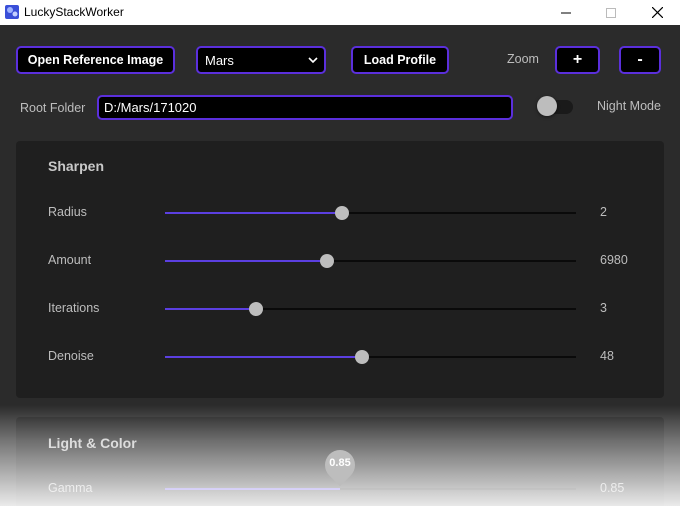 This screenshot has width=680, height=506. I want to click on app-logo-icon, so click(12, 12).